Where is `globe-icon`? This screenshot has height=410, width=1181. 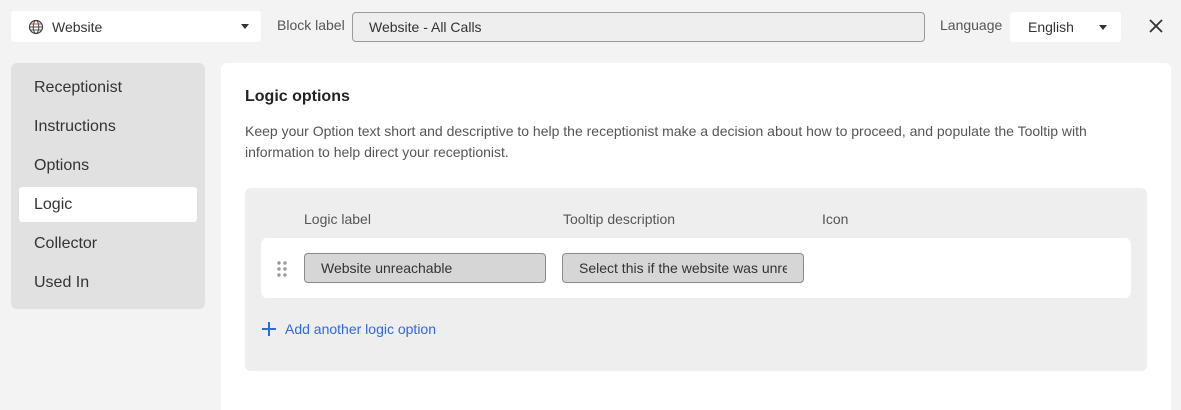 globe-icon is located at coordinates (36, 27).